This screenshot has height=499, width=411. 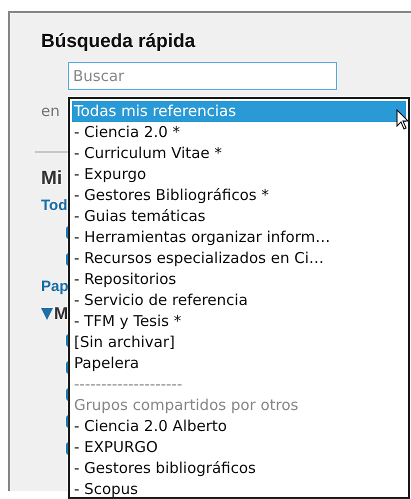 What do you see at coordinates (239, 488) in the screenshot?
I see `dropdown-option: - Scopus` at bounding box center [239, 488].